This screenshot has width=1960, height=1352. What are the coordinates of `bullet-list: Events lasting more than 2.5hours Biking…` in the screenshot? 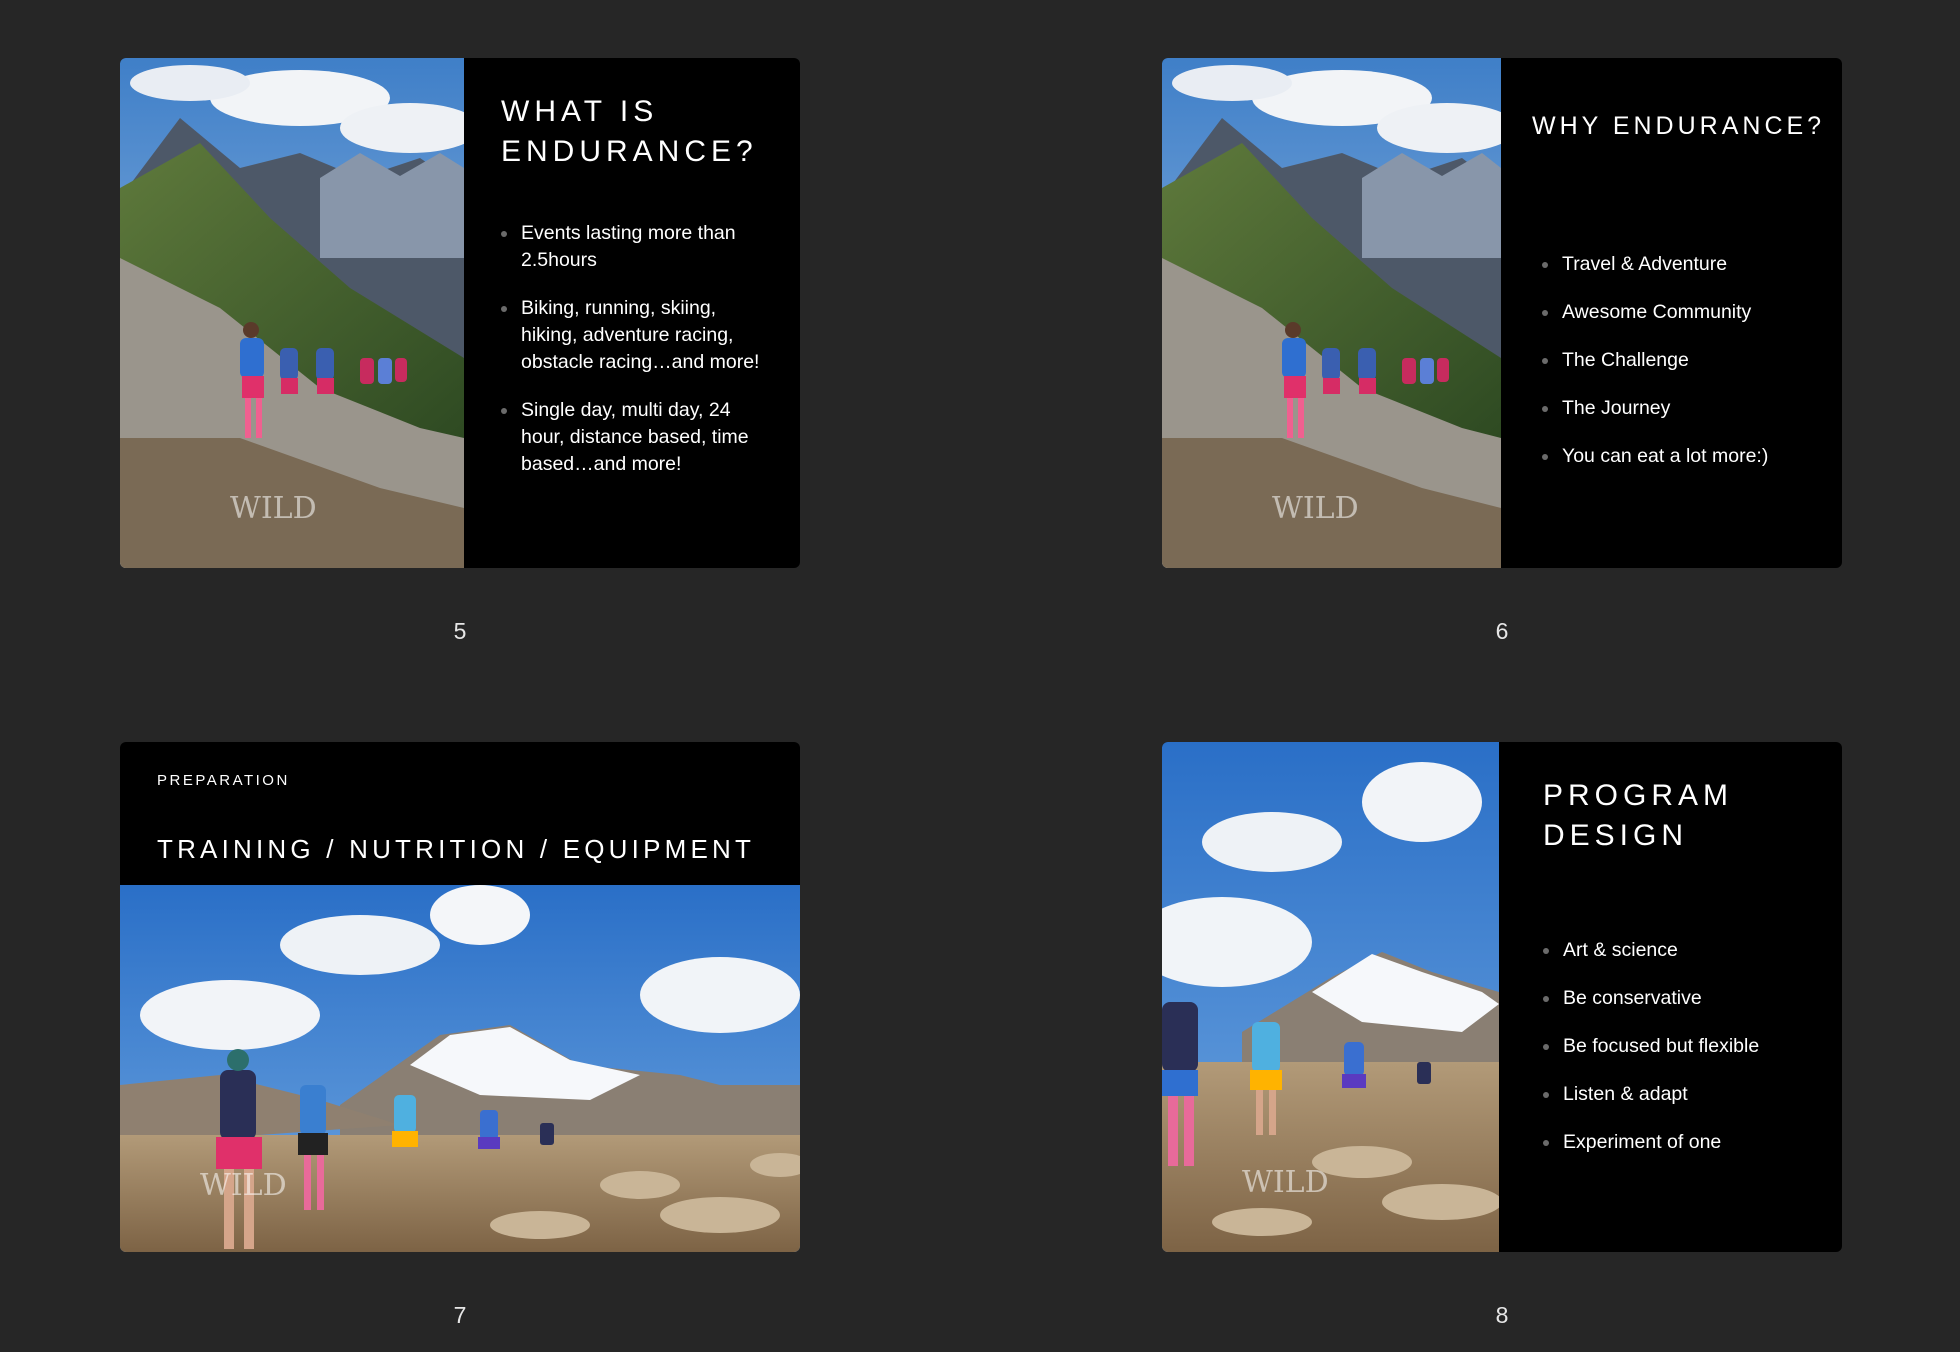 It's located at (636, 359).